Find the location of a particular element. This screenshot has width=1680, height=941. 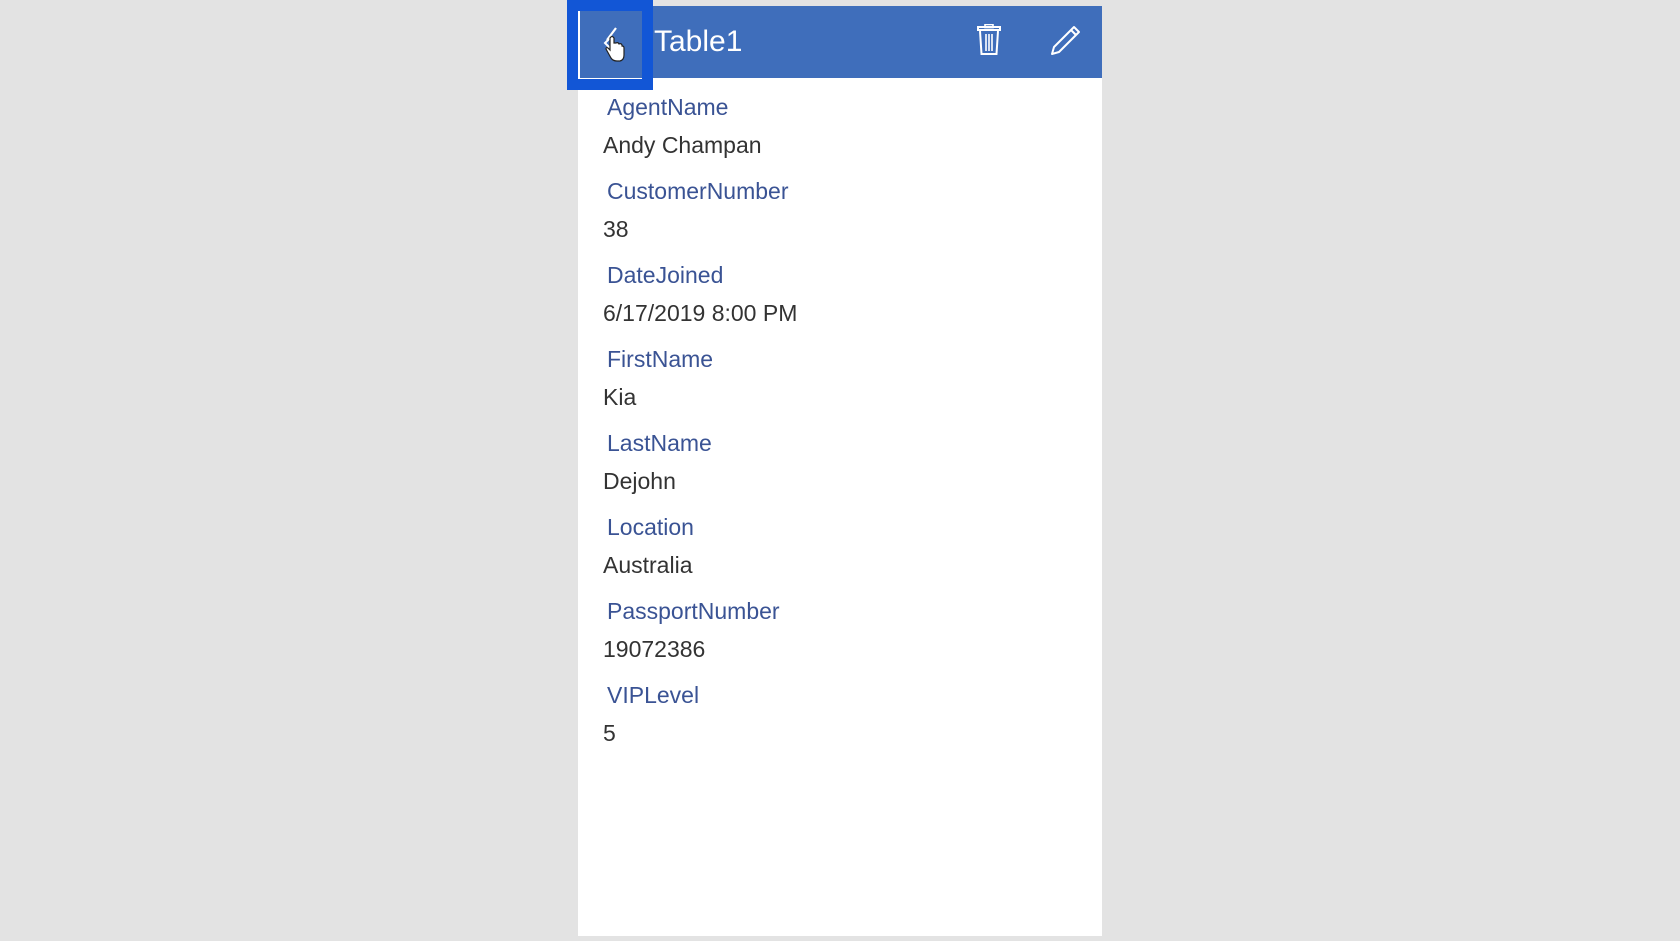

field-passport-number: PassportNumber 19072386 is located at coordinates (691, 630).